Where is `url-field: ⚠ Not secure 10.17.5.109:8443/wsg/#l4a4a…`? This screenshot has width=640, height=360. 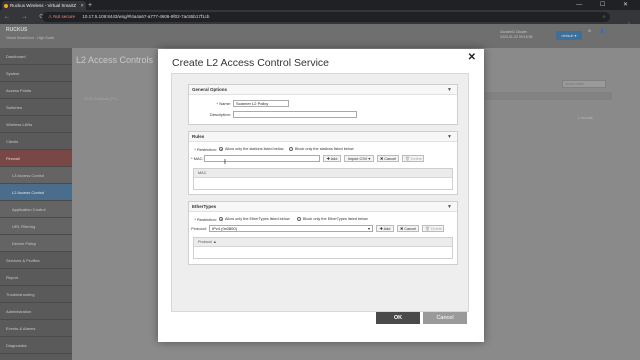
url-field: ⚠ Not secure 10.17.5.109:8443/wsg/#l4a4a… is located at coordinates (326, 17).